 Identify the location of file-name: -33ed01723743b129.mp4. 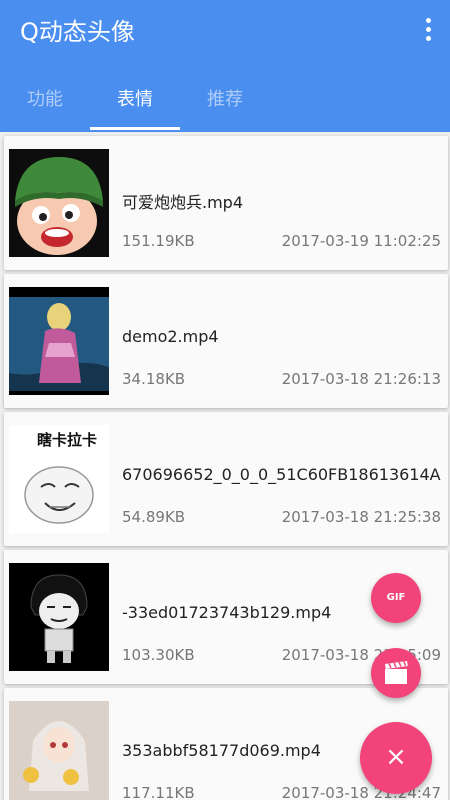
(227, 612).